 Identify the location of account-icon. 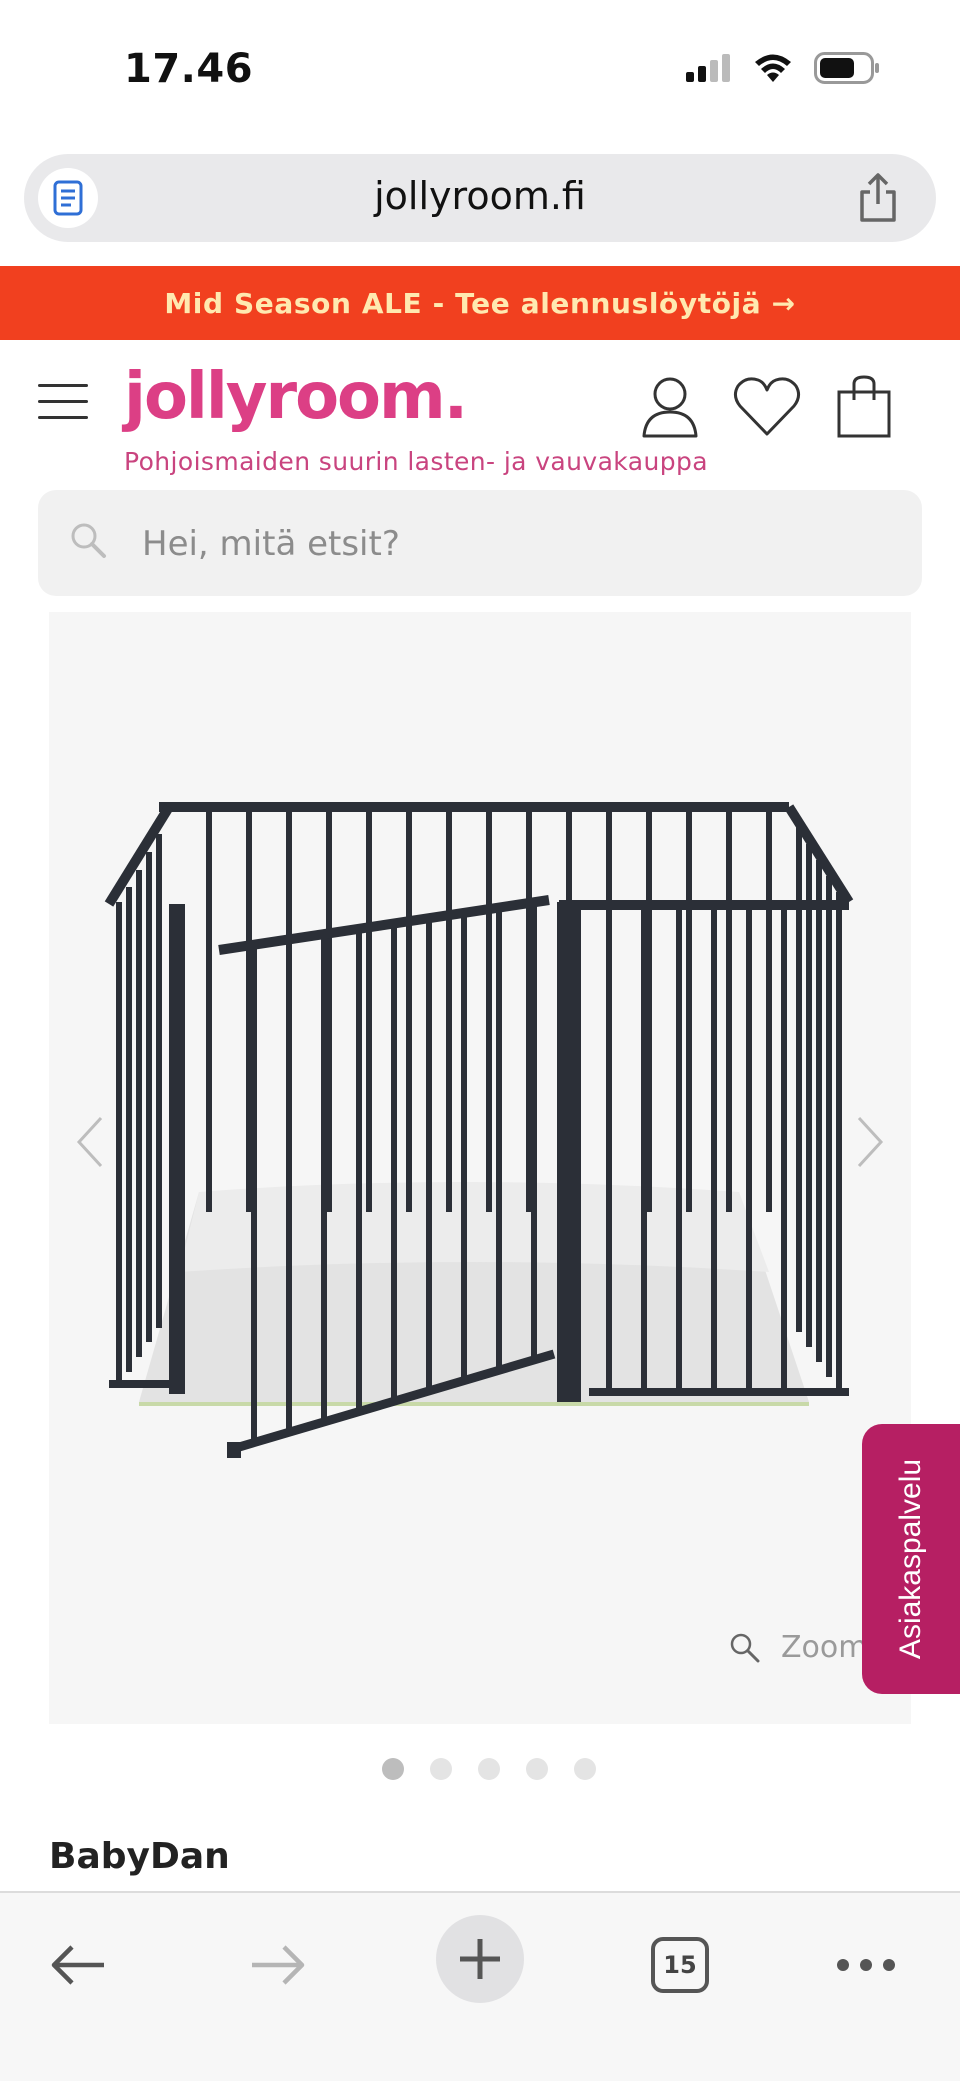
(670, 407).